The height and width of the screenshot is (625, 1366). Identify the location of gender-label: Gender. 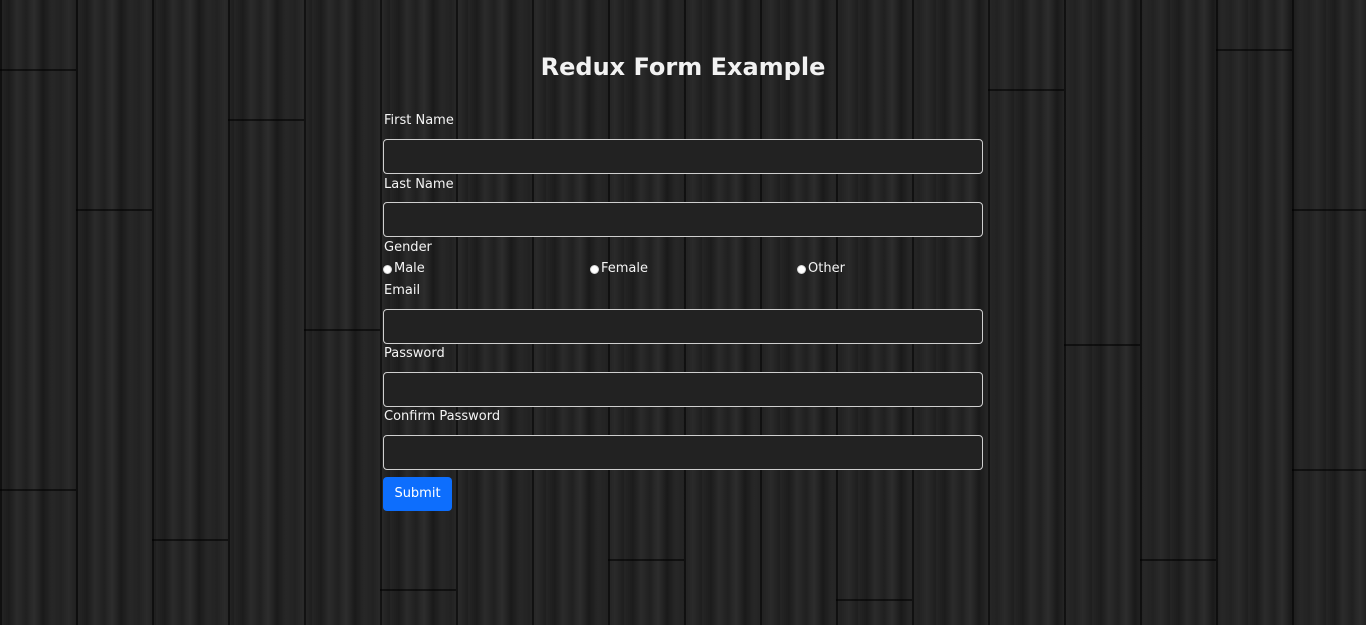
(408, 247).